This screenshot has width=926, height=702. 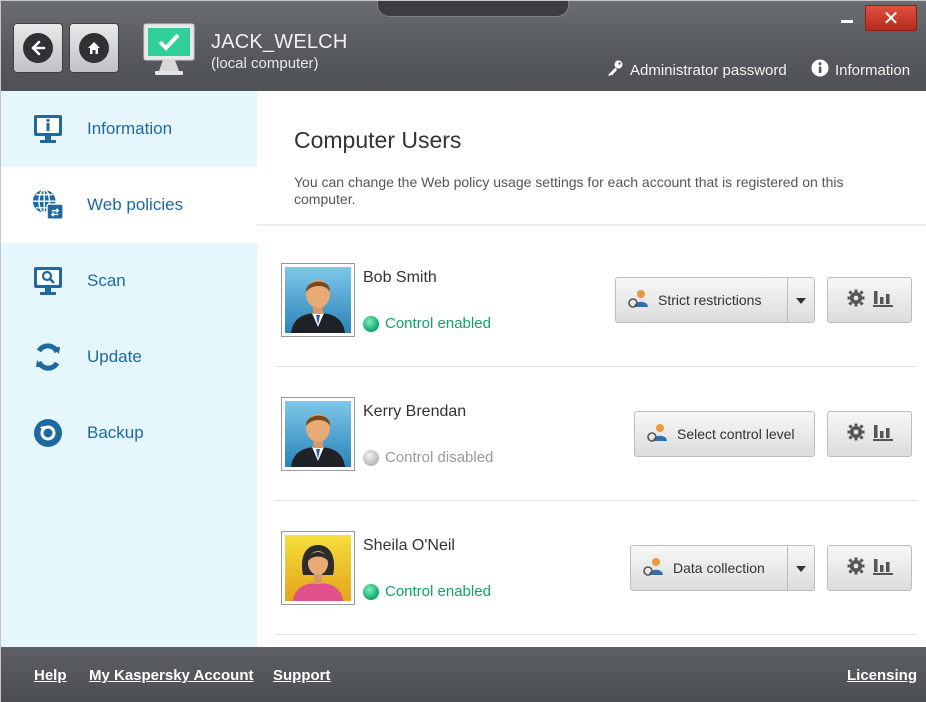 I want to click on minimize-button, so click(x=847, y=18).